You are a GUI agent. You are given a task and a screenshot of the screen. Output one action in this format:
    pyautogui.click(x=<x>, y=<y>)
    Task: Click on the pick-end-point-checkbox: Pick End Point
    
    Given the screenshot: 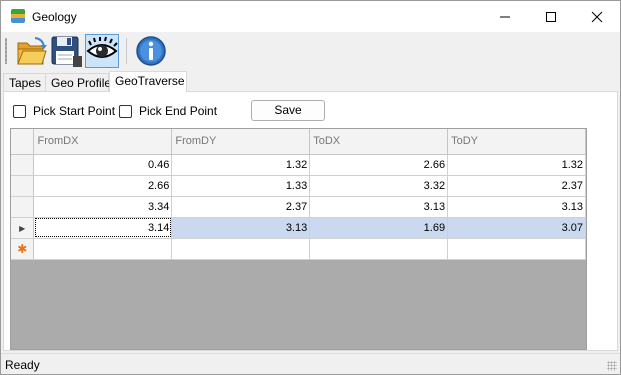 What is the action you would take?
    pyautogui.click(x=168, y=111)
    